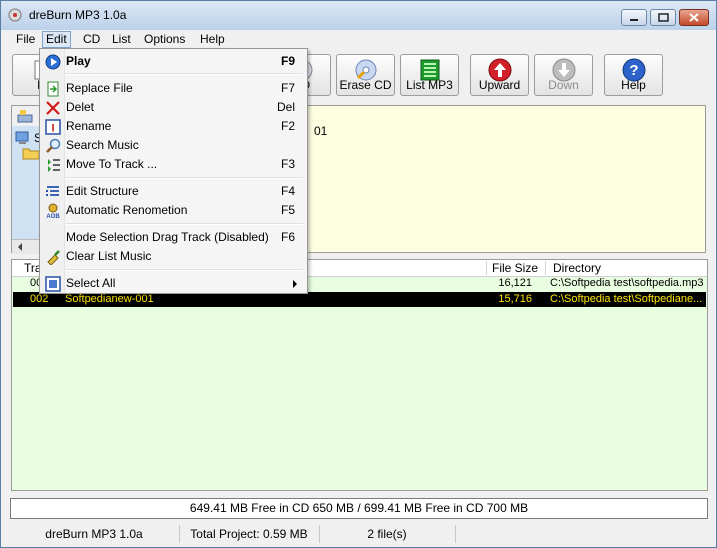 The height and width of the screenshot is (548, 717). Describe the element at coordinates (249, 534) in the screenshot. I see `status-total-project: Total Project: 0.59 MB` at that location.